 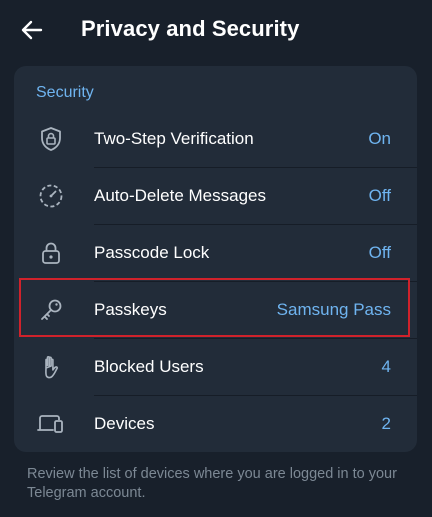 What do you see at coordinates (65, 92) in the screenshot?
I see `section-header-security: Security` at bounding box center [65, 92].